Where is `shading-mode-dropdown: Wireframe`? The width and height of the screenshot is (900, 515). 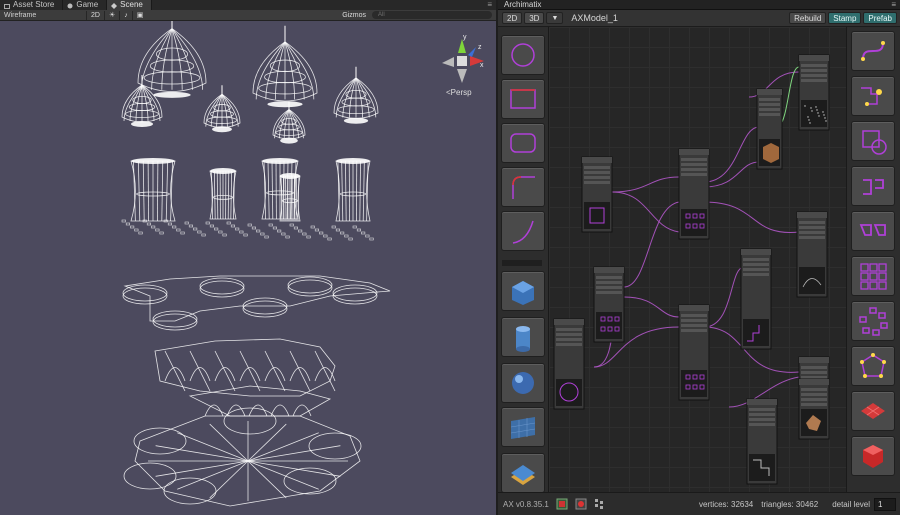
shading-mode-dropdown: Wireframe is located at coordinates (43, 15).